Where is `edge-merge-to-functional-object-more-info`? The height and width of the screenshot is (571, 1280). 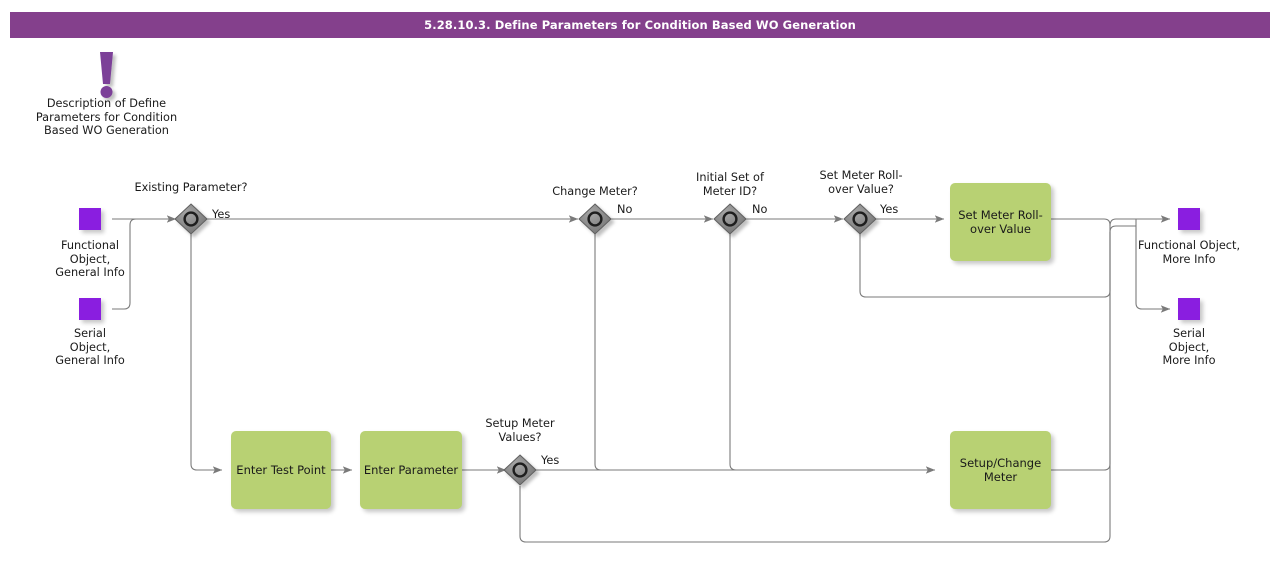
edge-merge-to-functional-object-more-info is located at coordinates (1140, 221).